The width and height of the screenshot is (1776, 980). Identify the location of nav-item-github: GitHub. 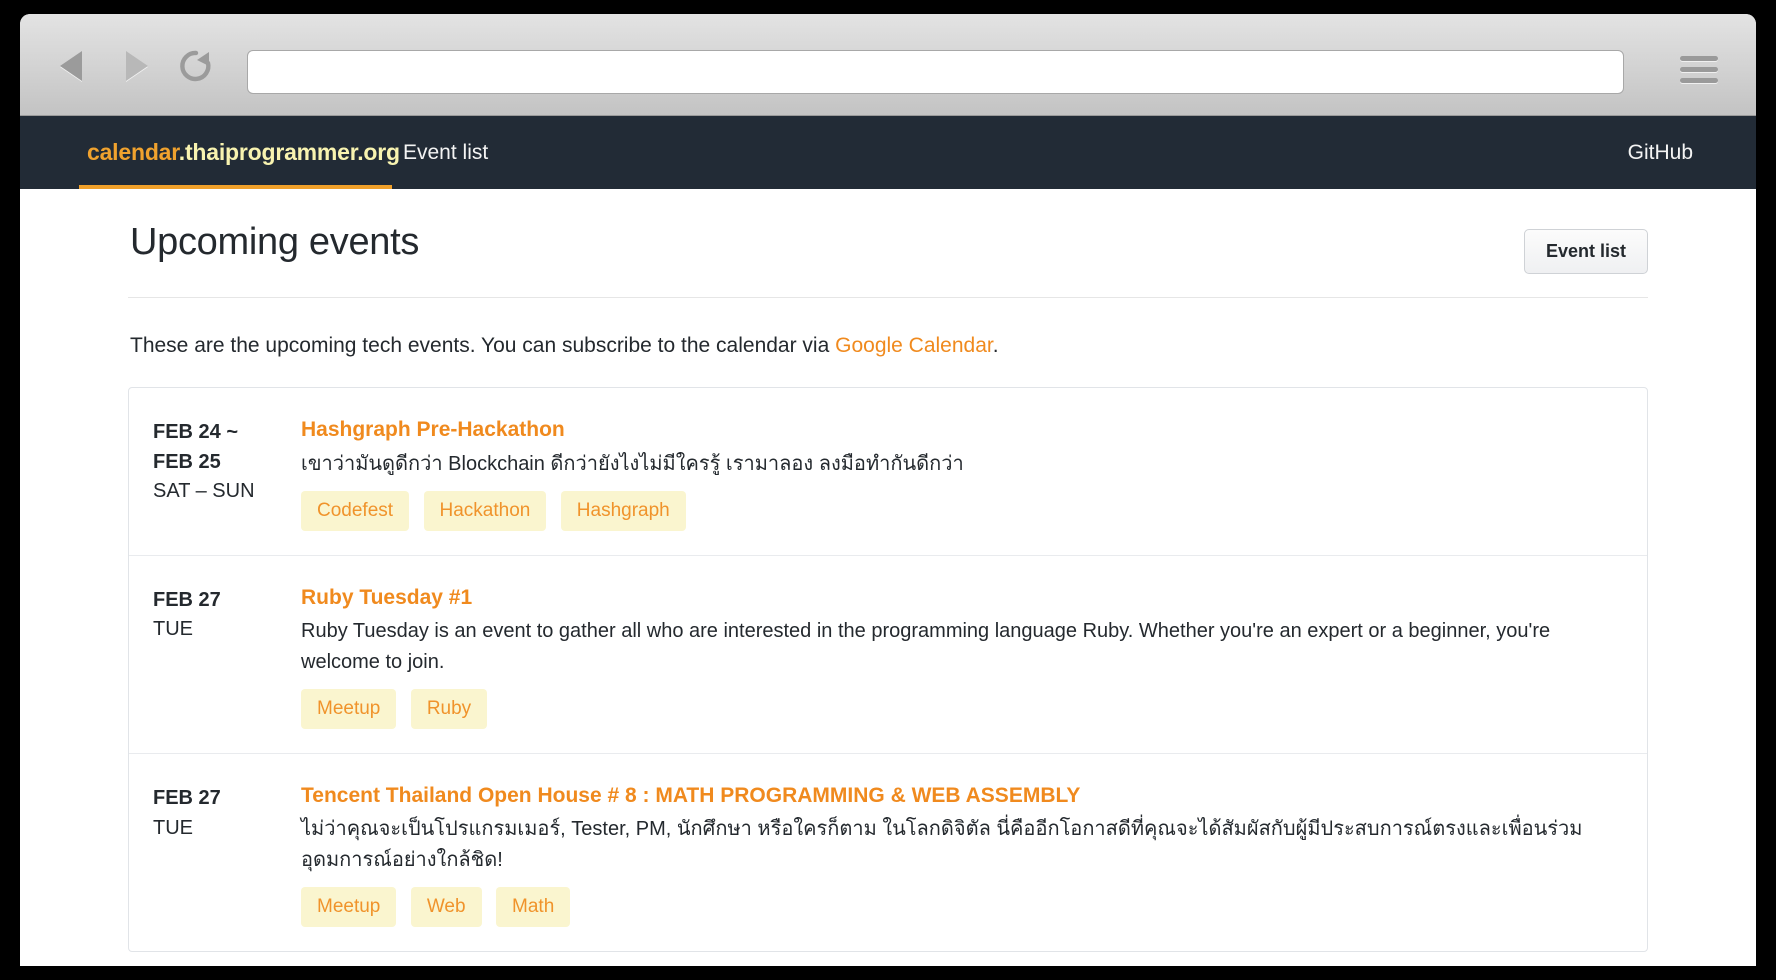
(1660, 152).